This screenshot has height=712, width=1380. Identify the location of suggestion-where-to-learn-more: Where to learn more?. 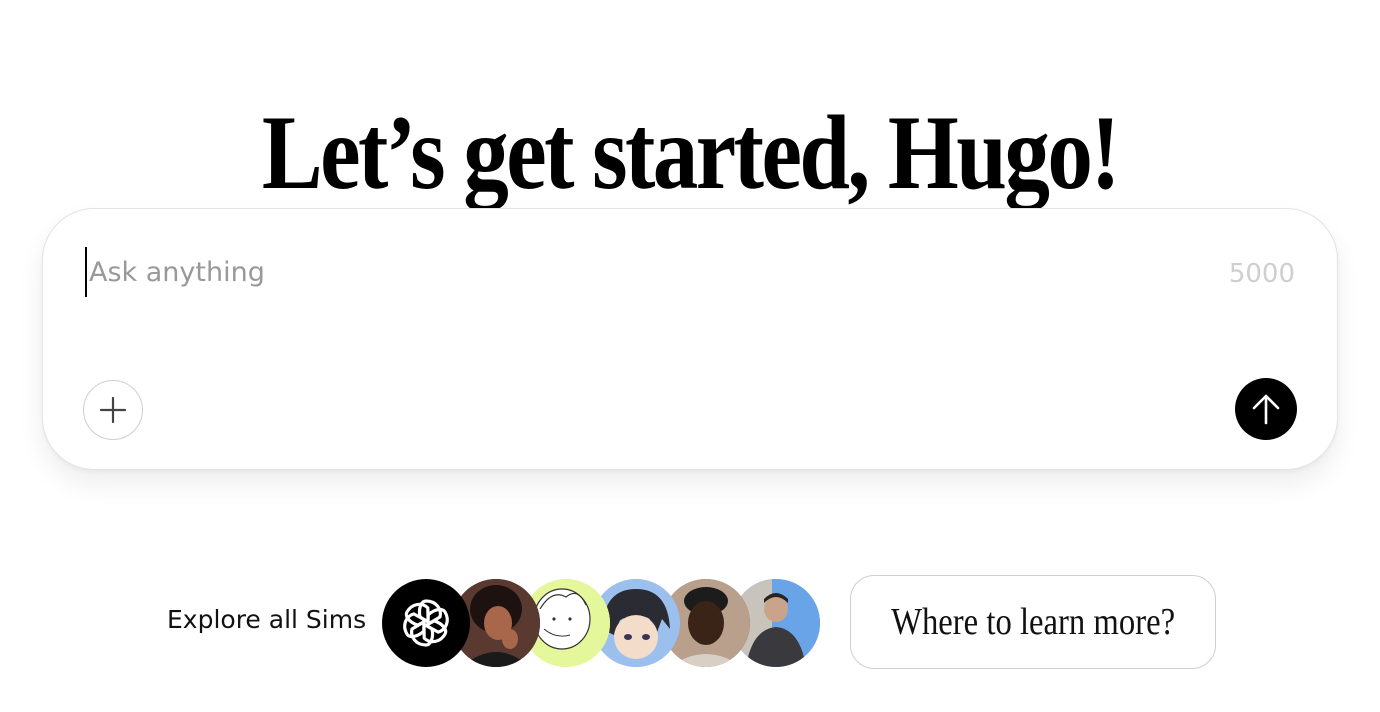
(1033, 622).